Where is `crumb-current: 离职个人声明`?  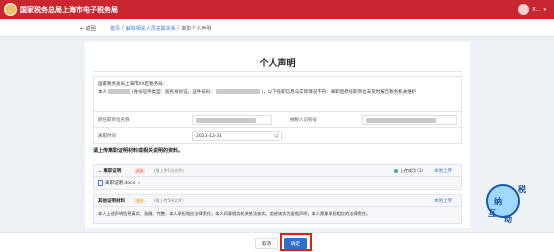
crumb-current: 离职个人声明 is located at coordinates (196, 29).